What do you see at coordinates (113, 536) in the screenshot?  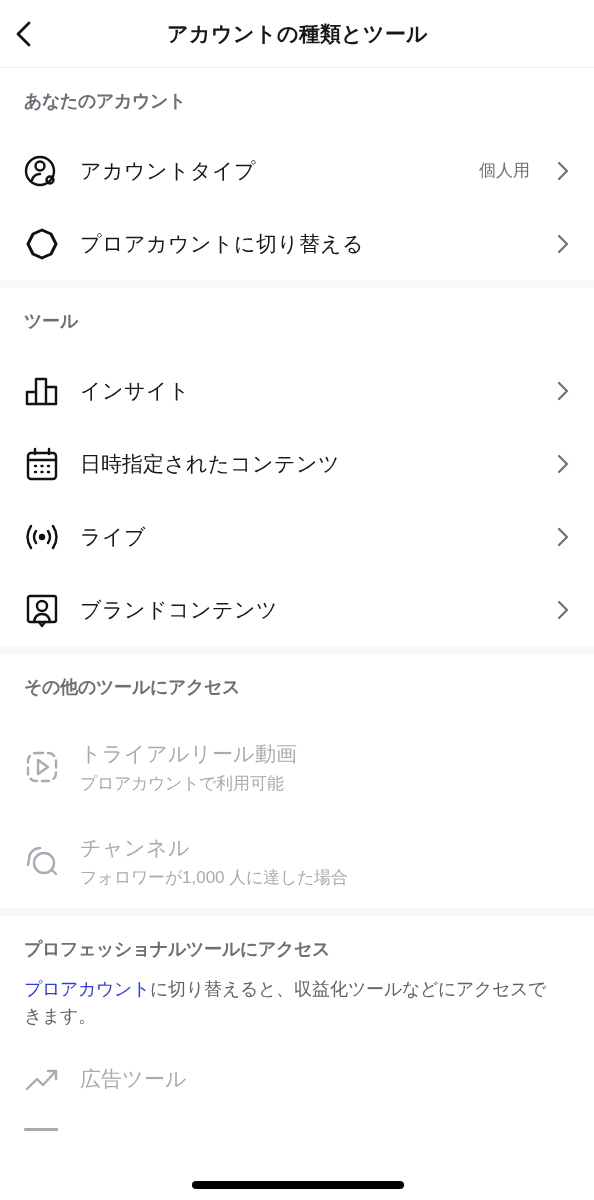 I see `item-label: ライブ` at bounding box center [113, 536].